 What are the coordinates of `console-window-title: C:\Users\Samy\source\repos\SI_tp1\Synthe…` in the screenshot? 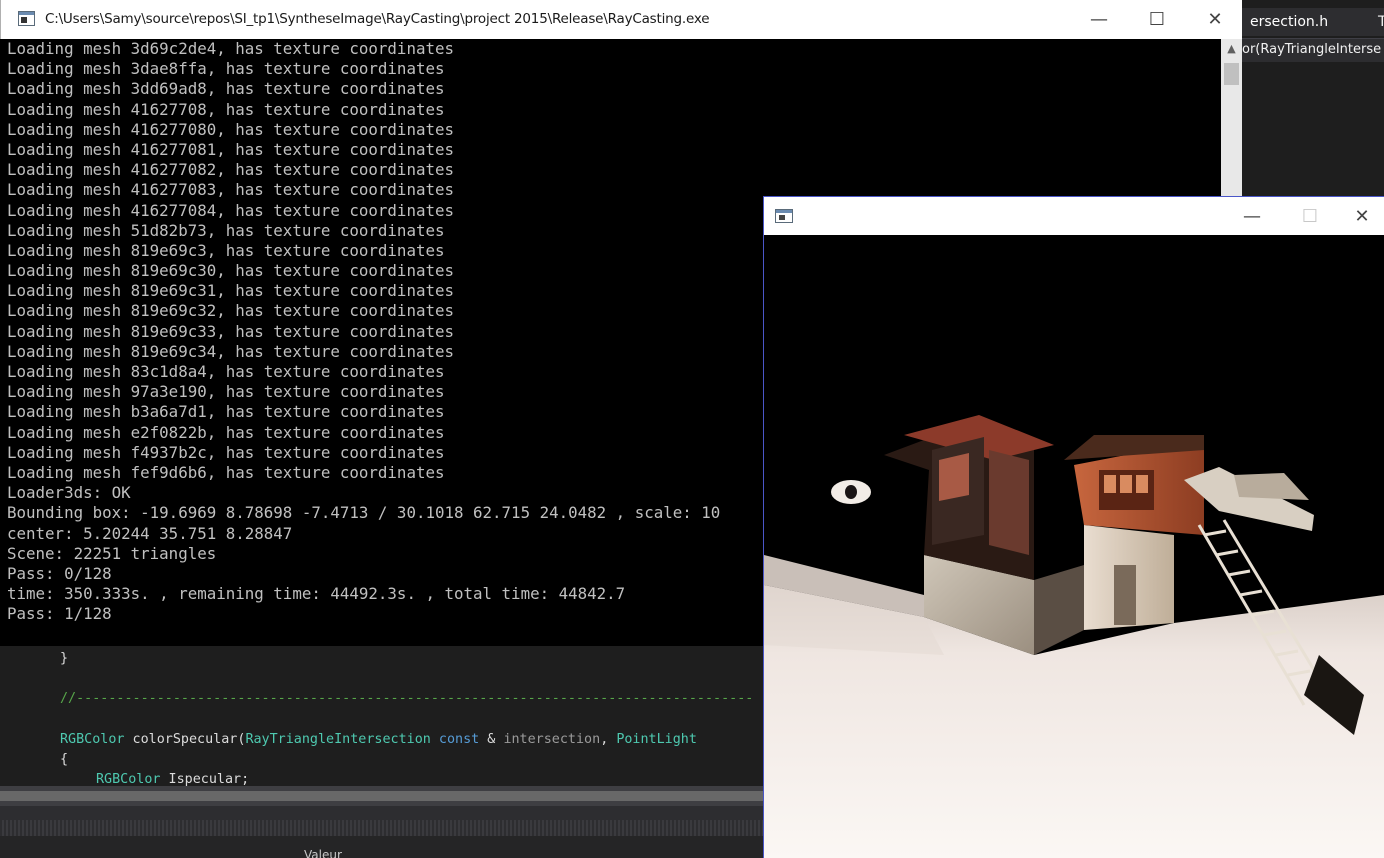 It's located at (377, 19).